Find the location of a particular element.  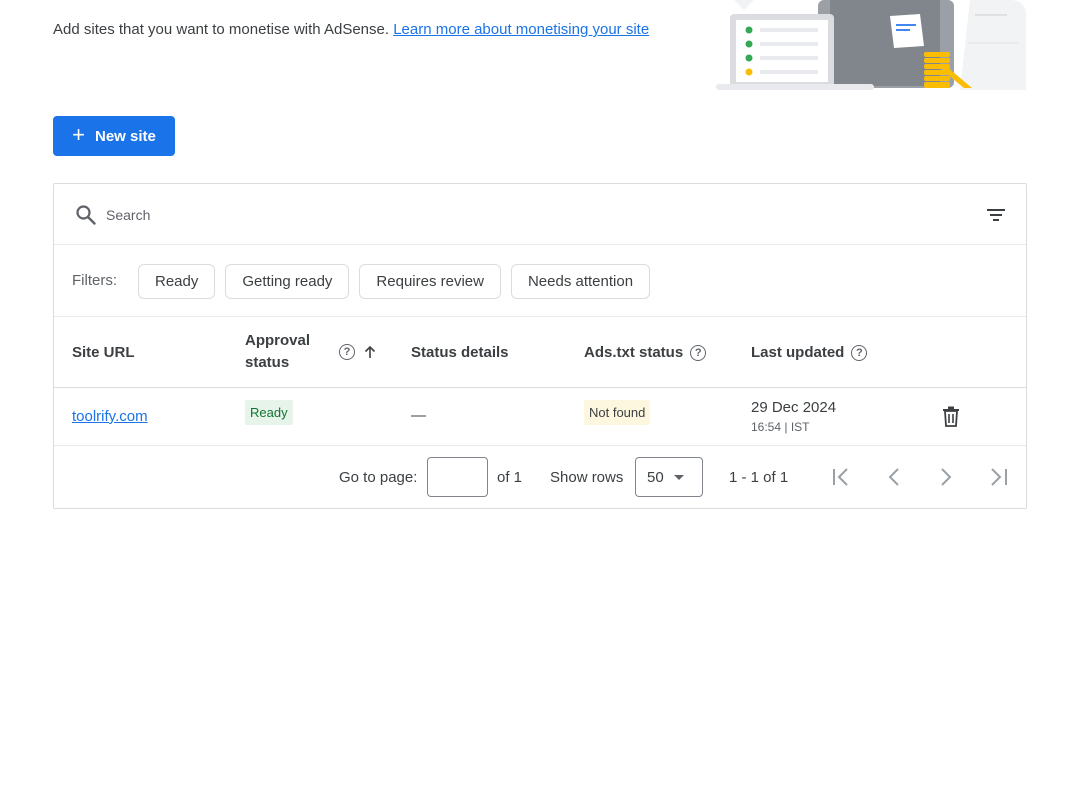

last-page-icon is located at coordinates (999, 477).